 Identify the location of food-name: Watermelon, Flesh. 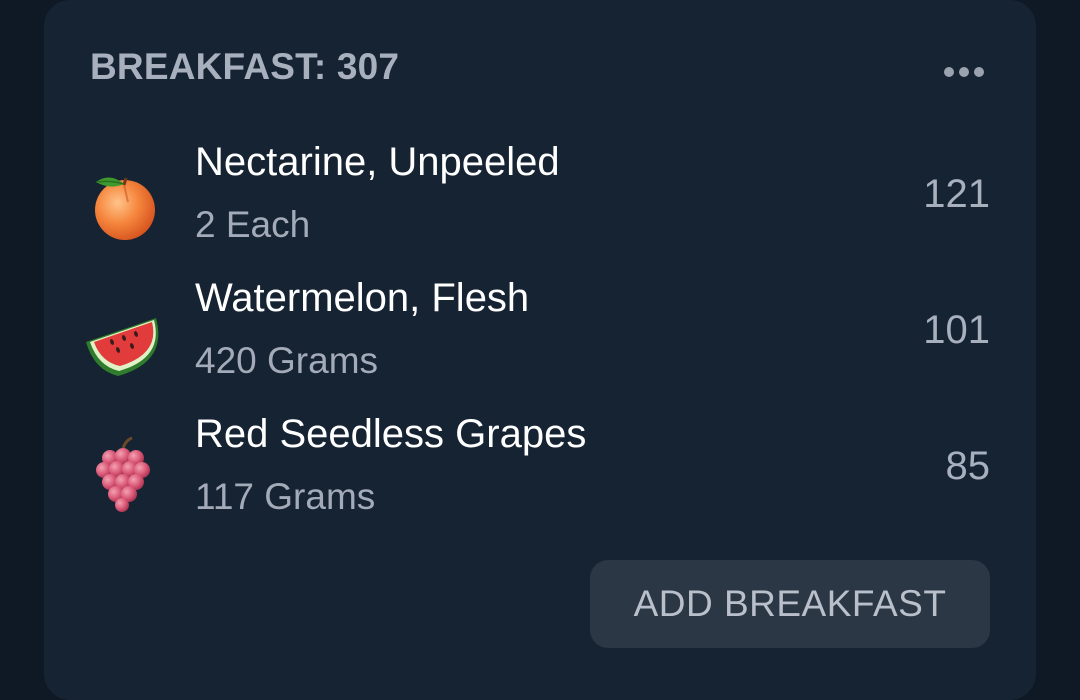
(362, 298).